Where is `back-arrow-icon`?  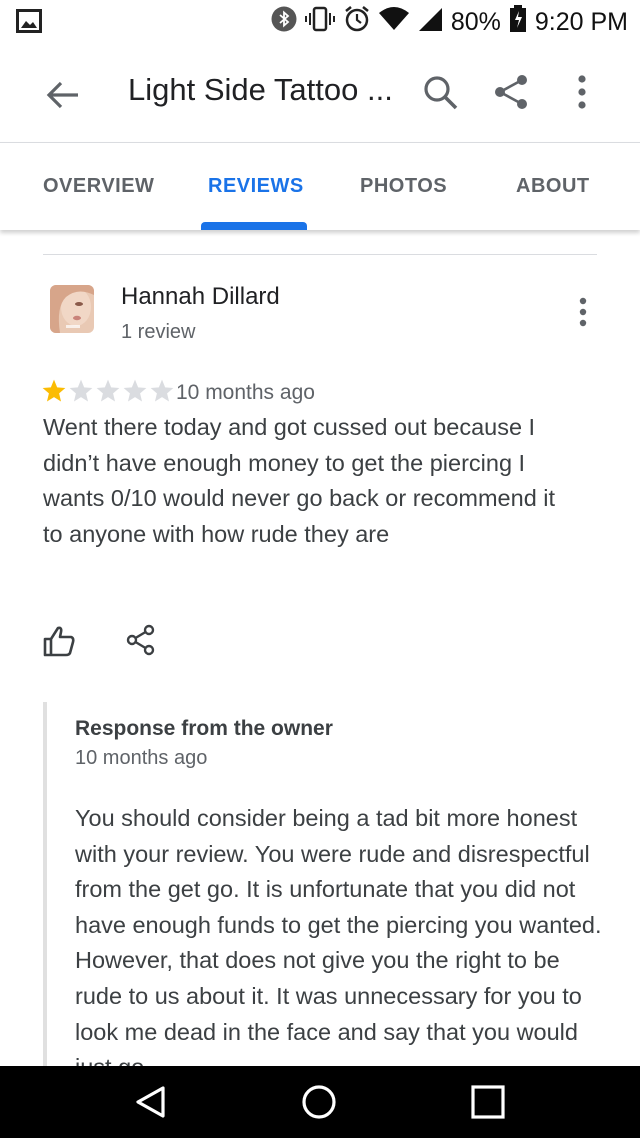
back-arrow-icon is located at coordinates (63, 95).